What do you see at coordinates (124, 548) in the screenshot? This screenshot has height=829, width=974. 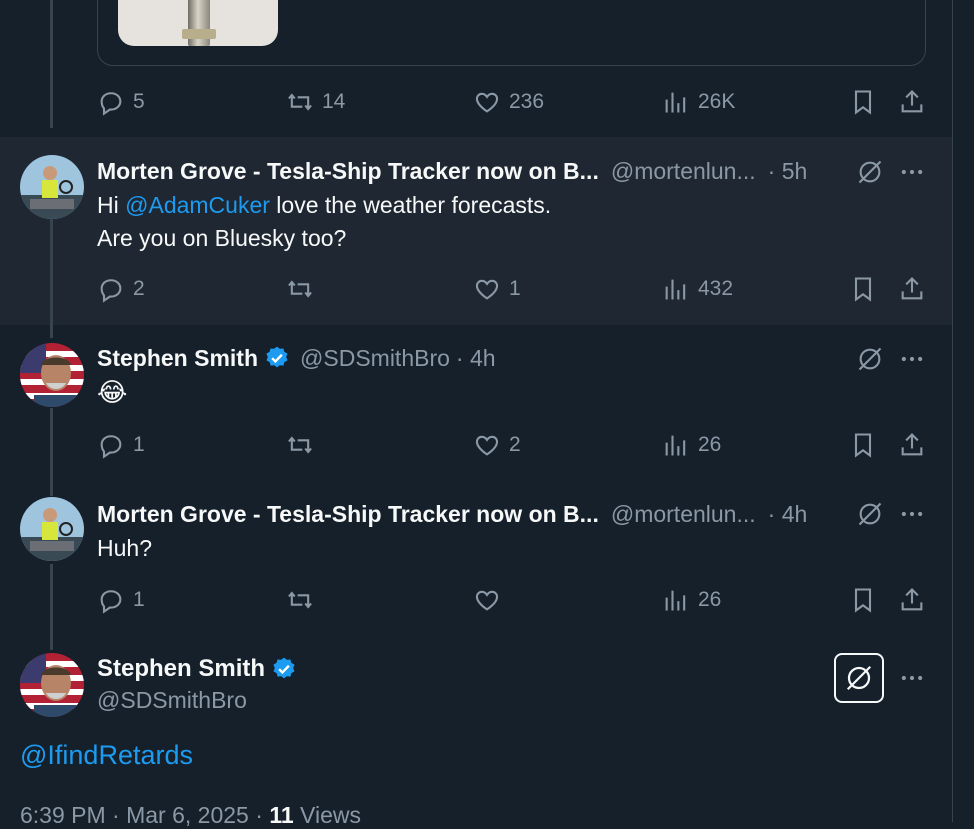 I see `tweet-text: Huh?` at bounding box center [124, 548].